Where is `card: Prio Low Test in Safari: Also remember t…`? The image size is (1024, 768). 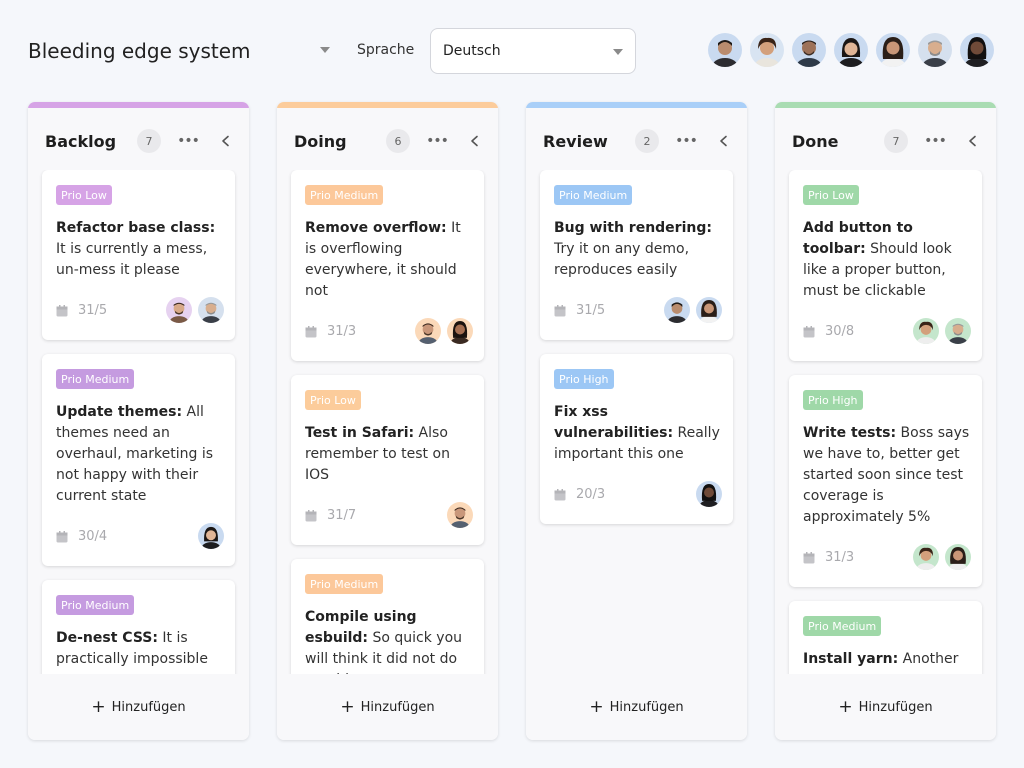 card: Prio Low Test in Safari: Also remember t… is located at coordinates (387, 460).